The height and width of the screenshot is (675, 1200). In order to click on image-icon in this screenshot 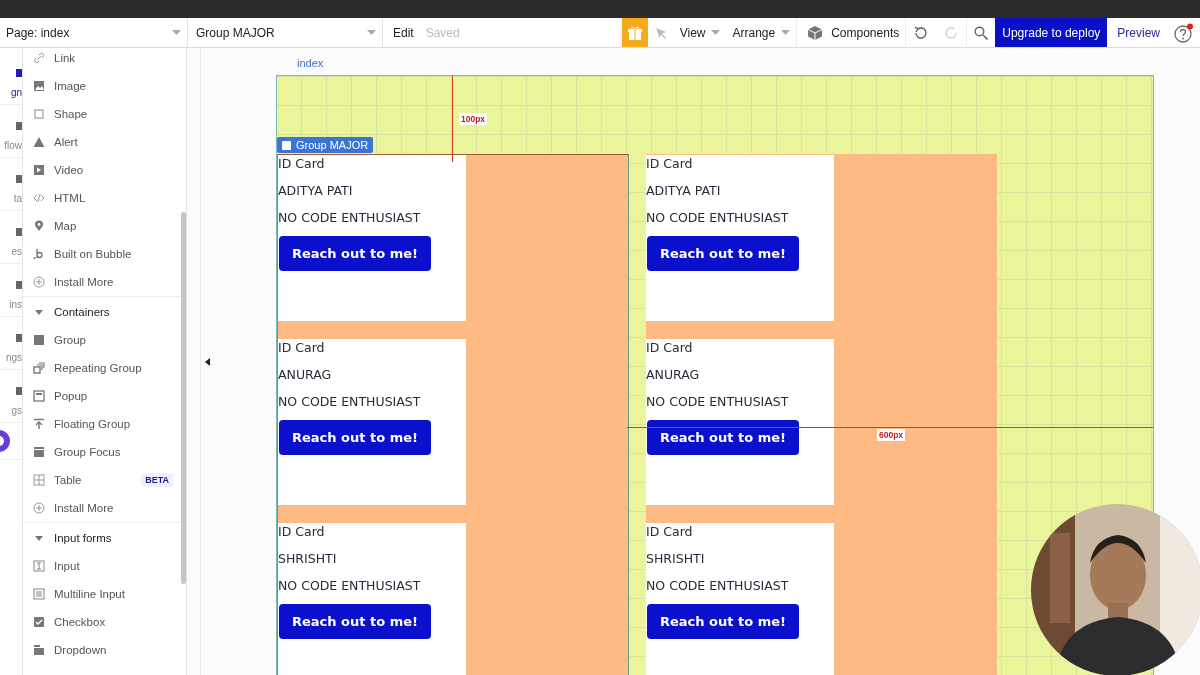, I will do `click(39, 86)`.